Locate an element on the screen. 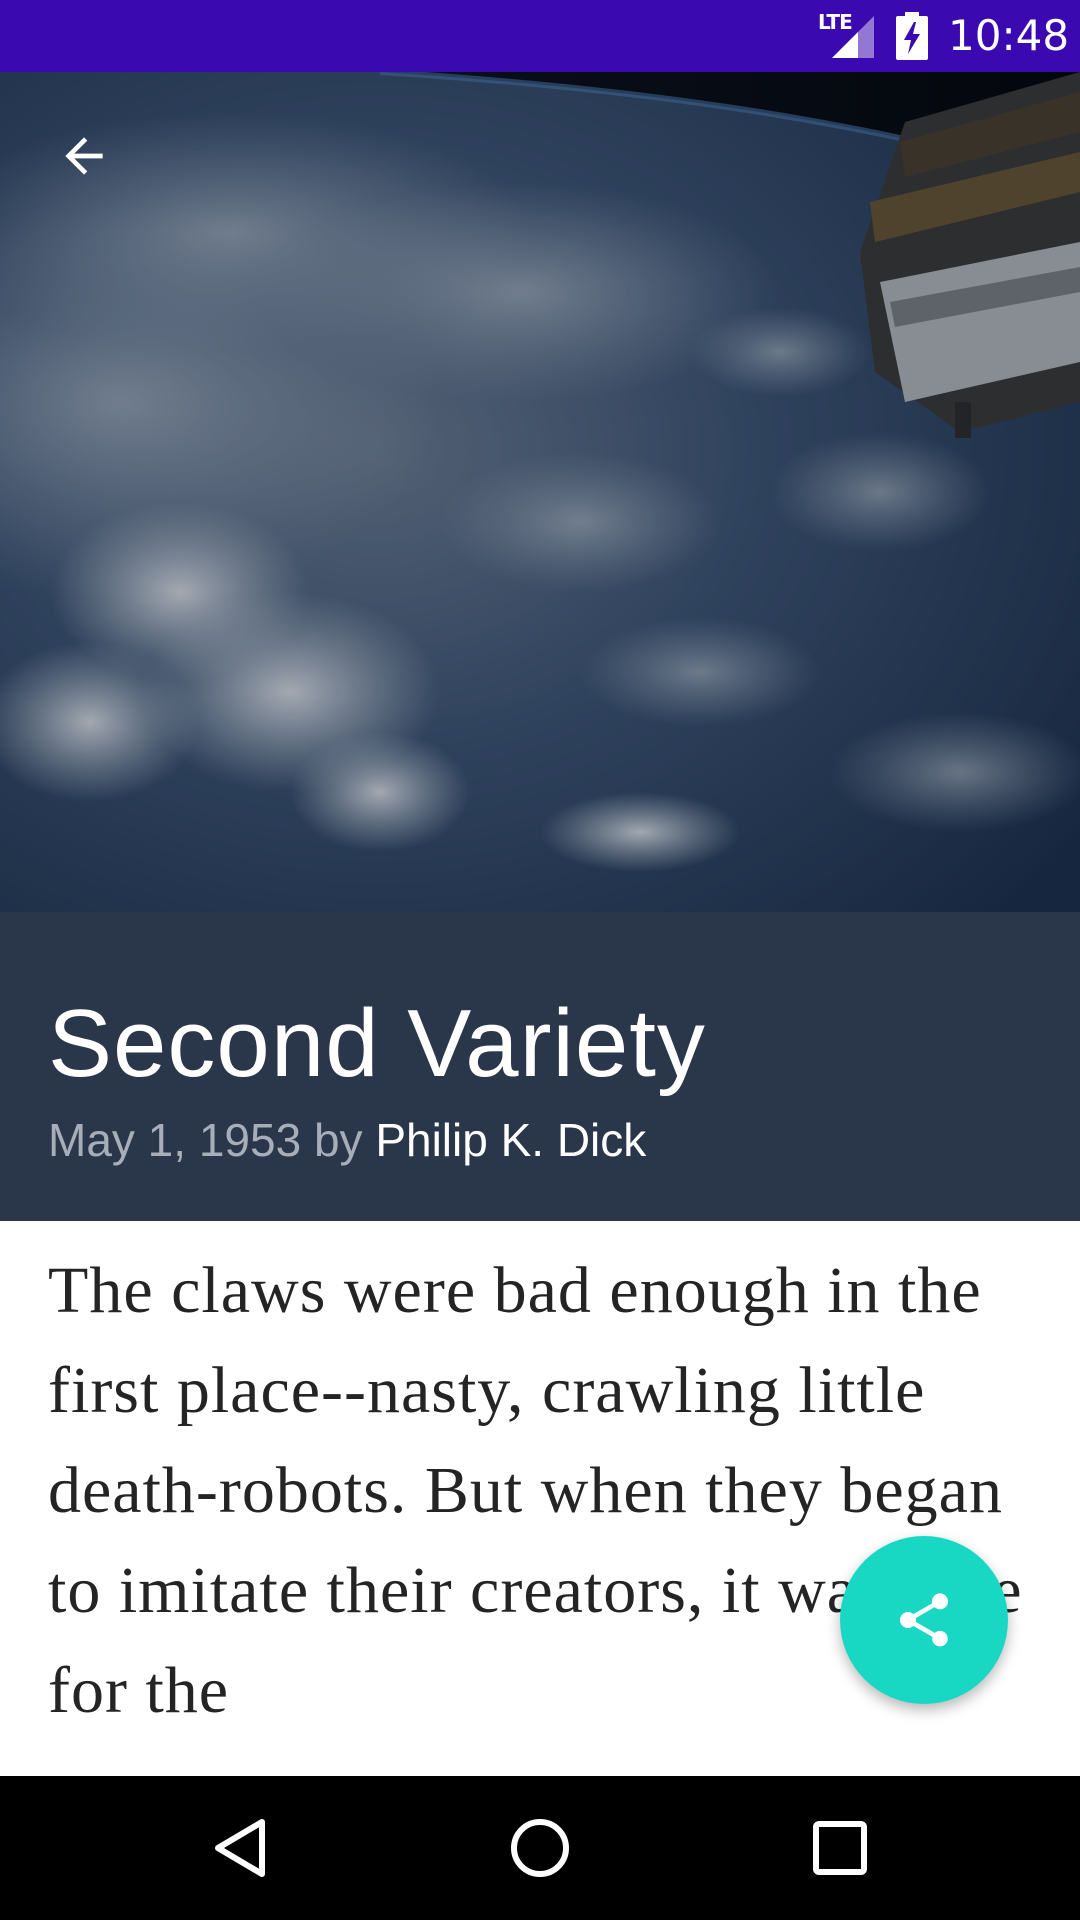 This screenshot has width=1080, height=1920. network-type-label: LTE is located at coordinates (835, 22).